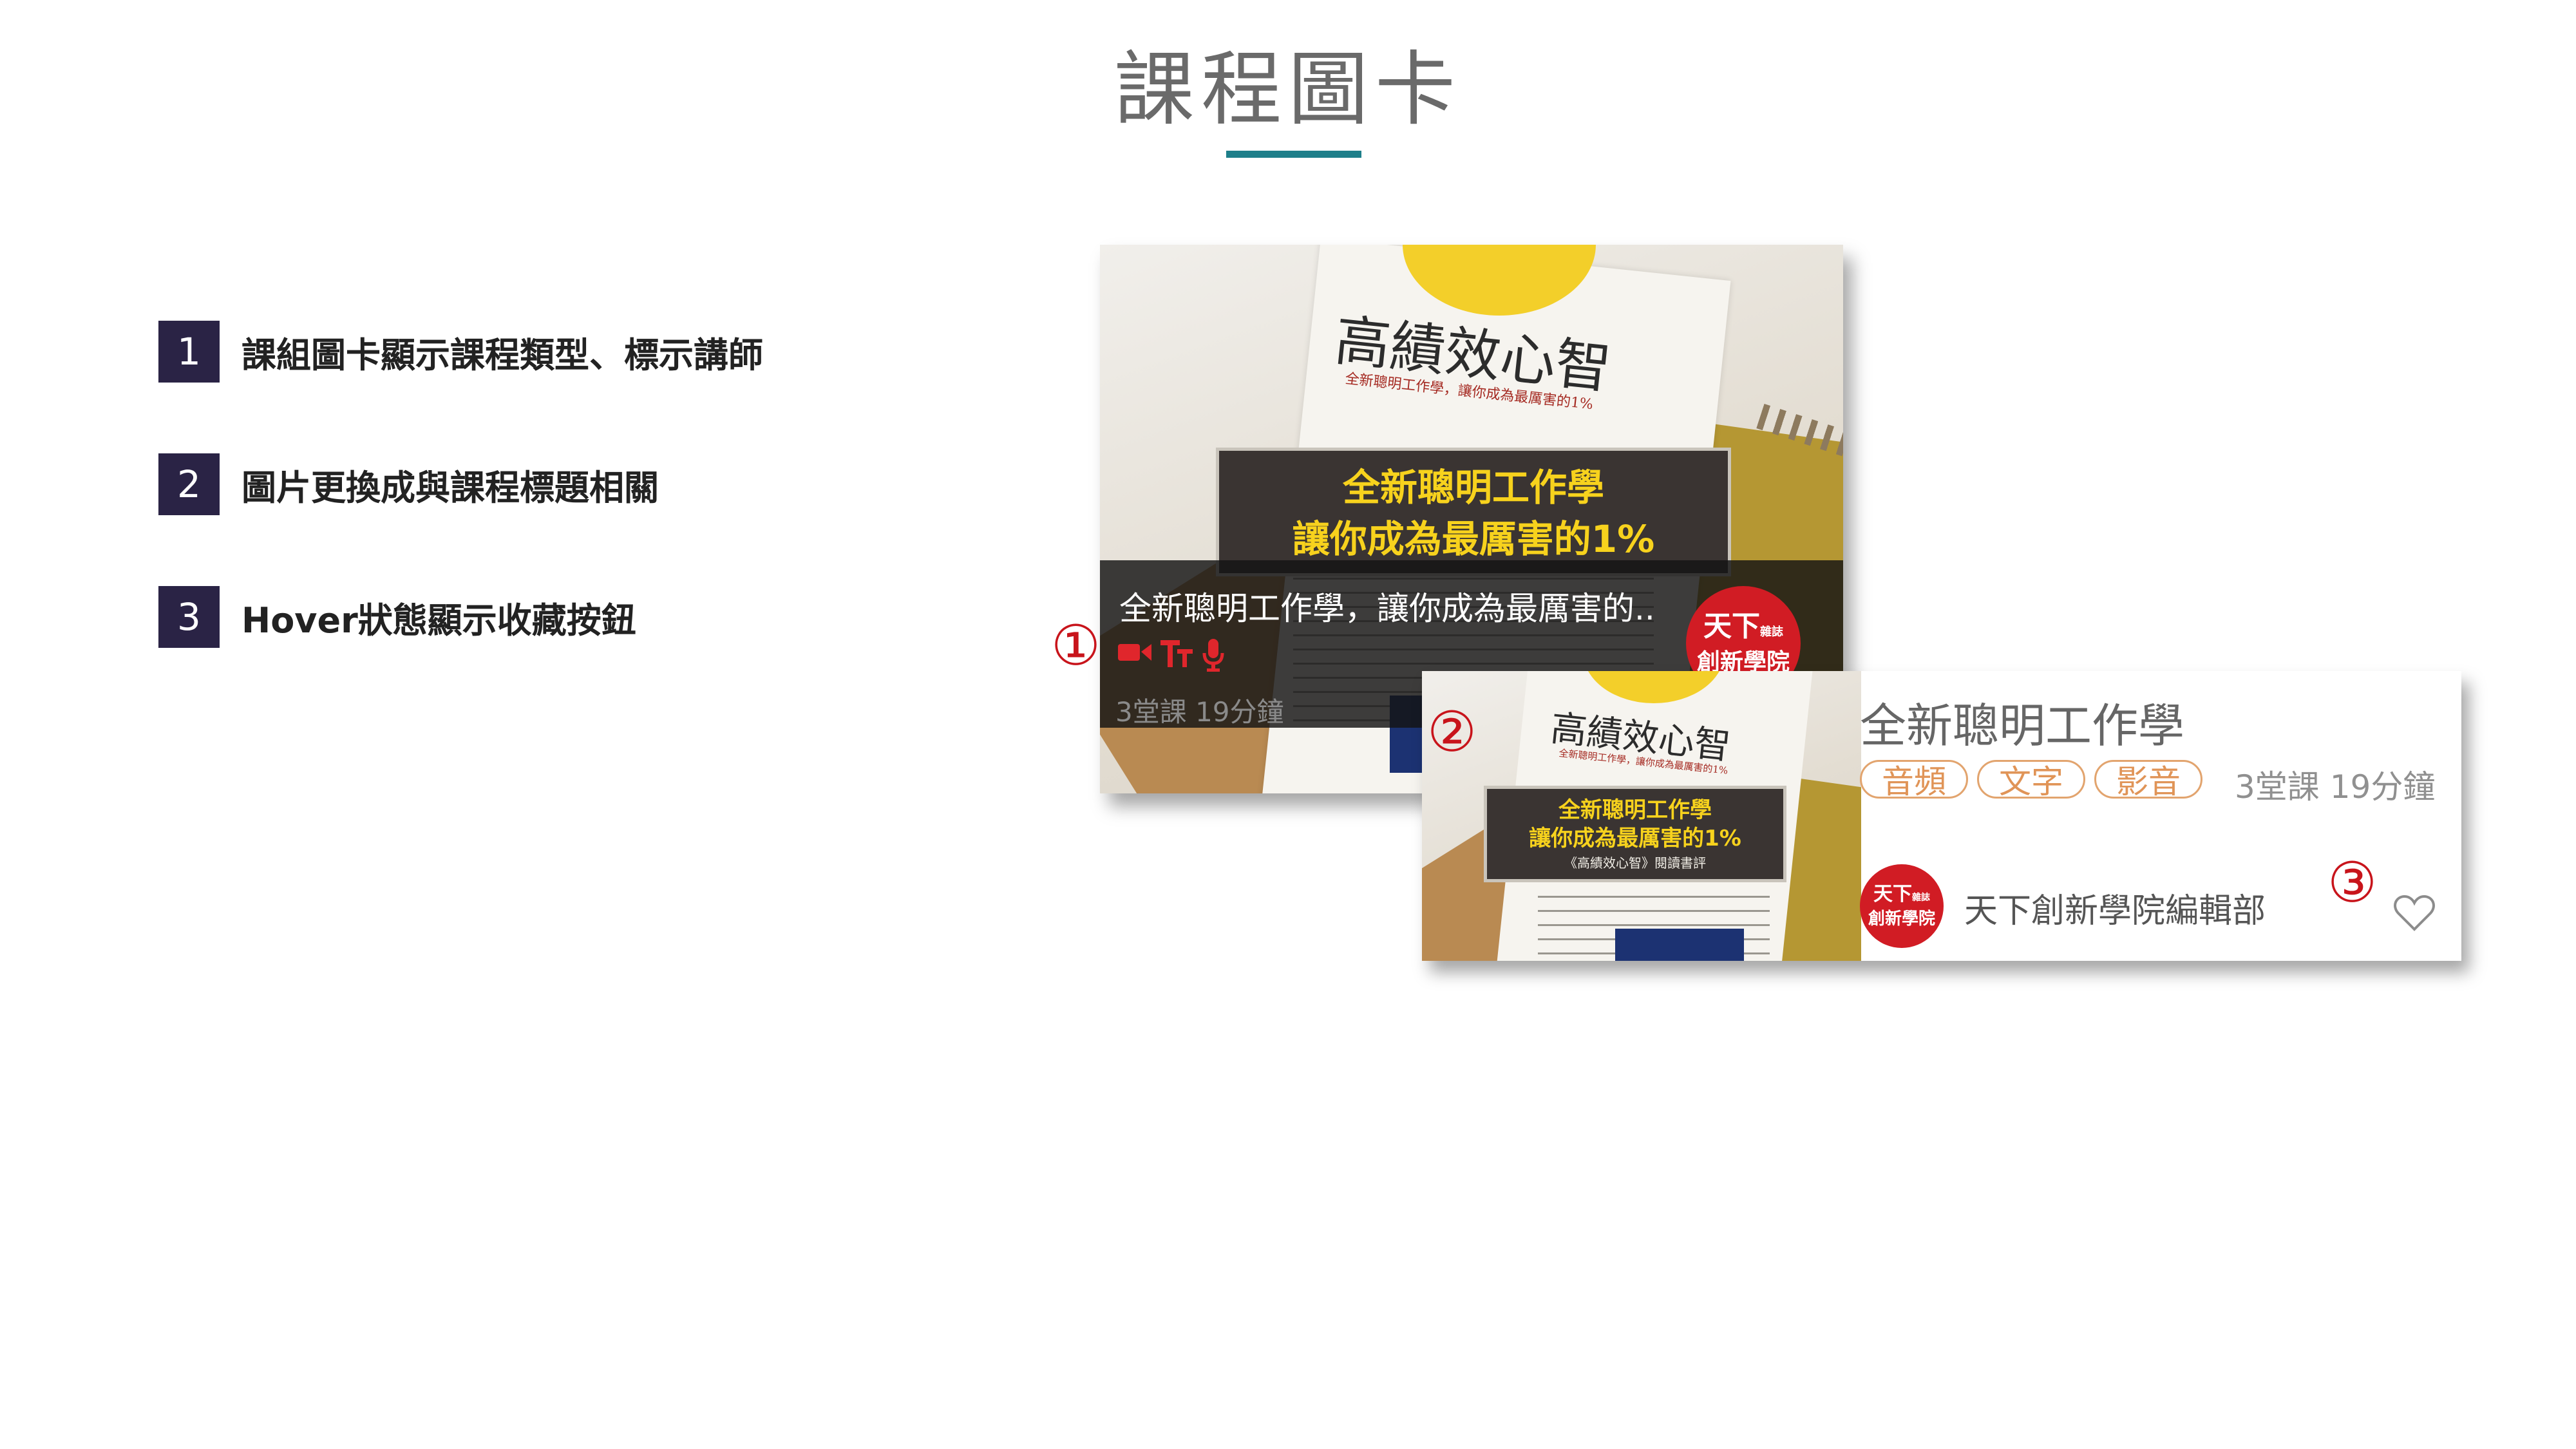 This screenshot has height=1449, width=2576. I want to click on tag-audio: 音頻, so click(1914, 780).